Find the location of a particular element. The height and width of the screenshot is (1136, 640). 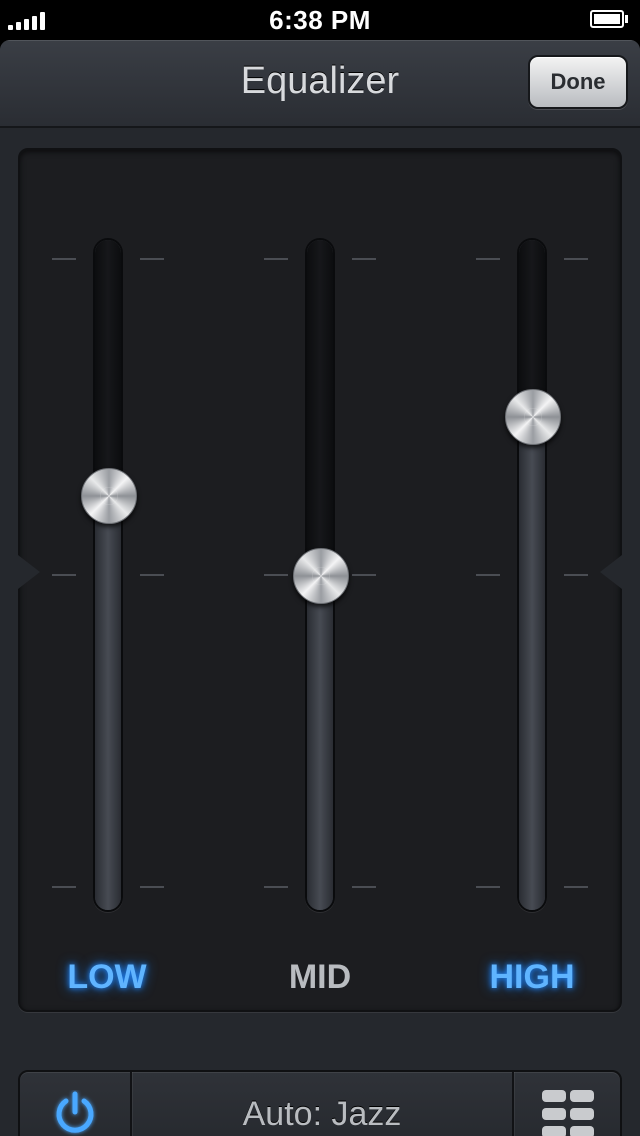

status-time: 6:38 PM is located at coordinates (320, 20).